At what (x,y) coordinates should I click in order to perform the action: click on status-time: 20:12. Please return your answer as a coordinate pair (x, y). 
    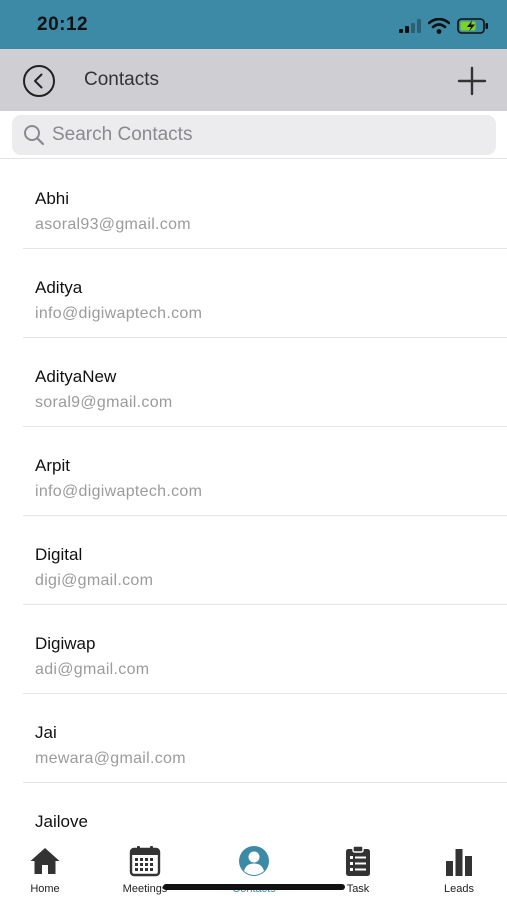
    Looking at the image, I should click on (63, 24).